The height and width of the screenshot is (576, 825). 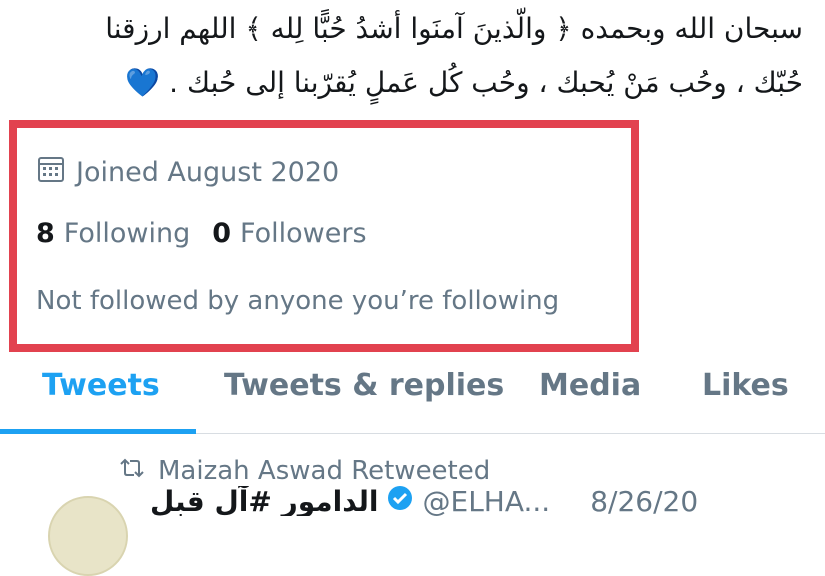 I want to click on retweet-label: Maizah Aswad Retweeted, so click(x=324, y=471).